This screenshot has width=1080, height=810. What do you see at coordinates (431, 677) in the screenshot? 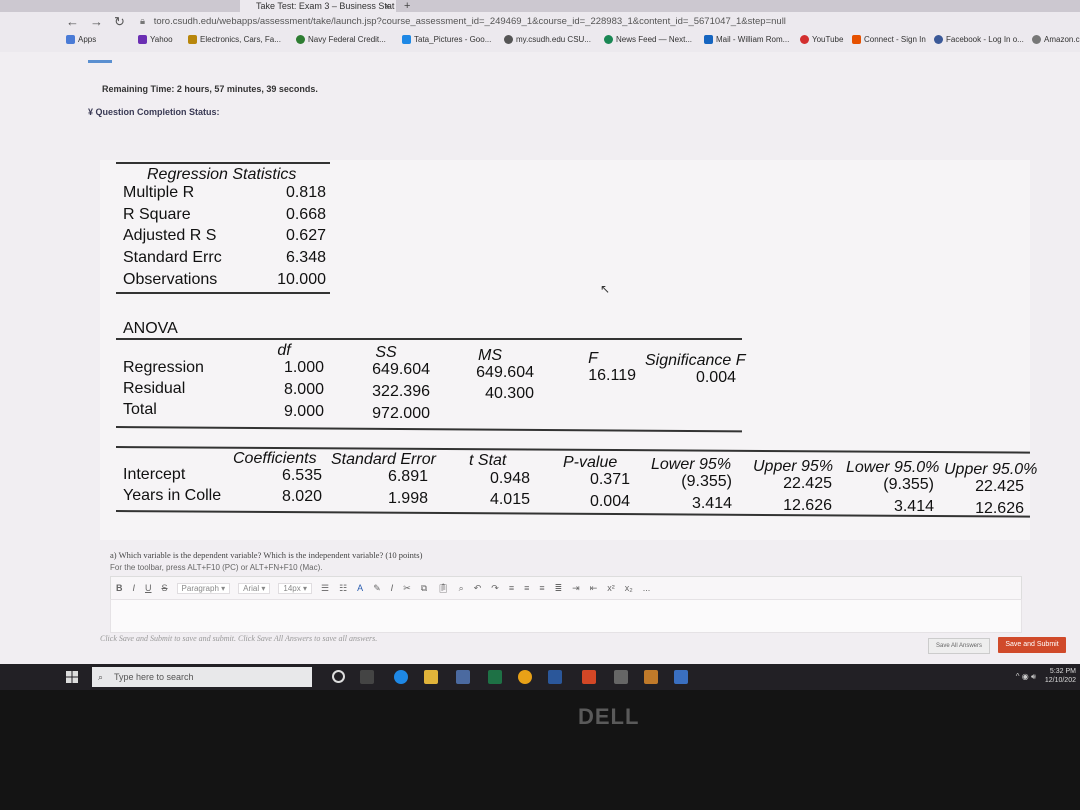
I see `file-explorer-icon` at bounding box center [431, 677].